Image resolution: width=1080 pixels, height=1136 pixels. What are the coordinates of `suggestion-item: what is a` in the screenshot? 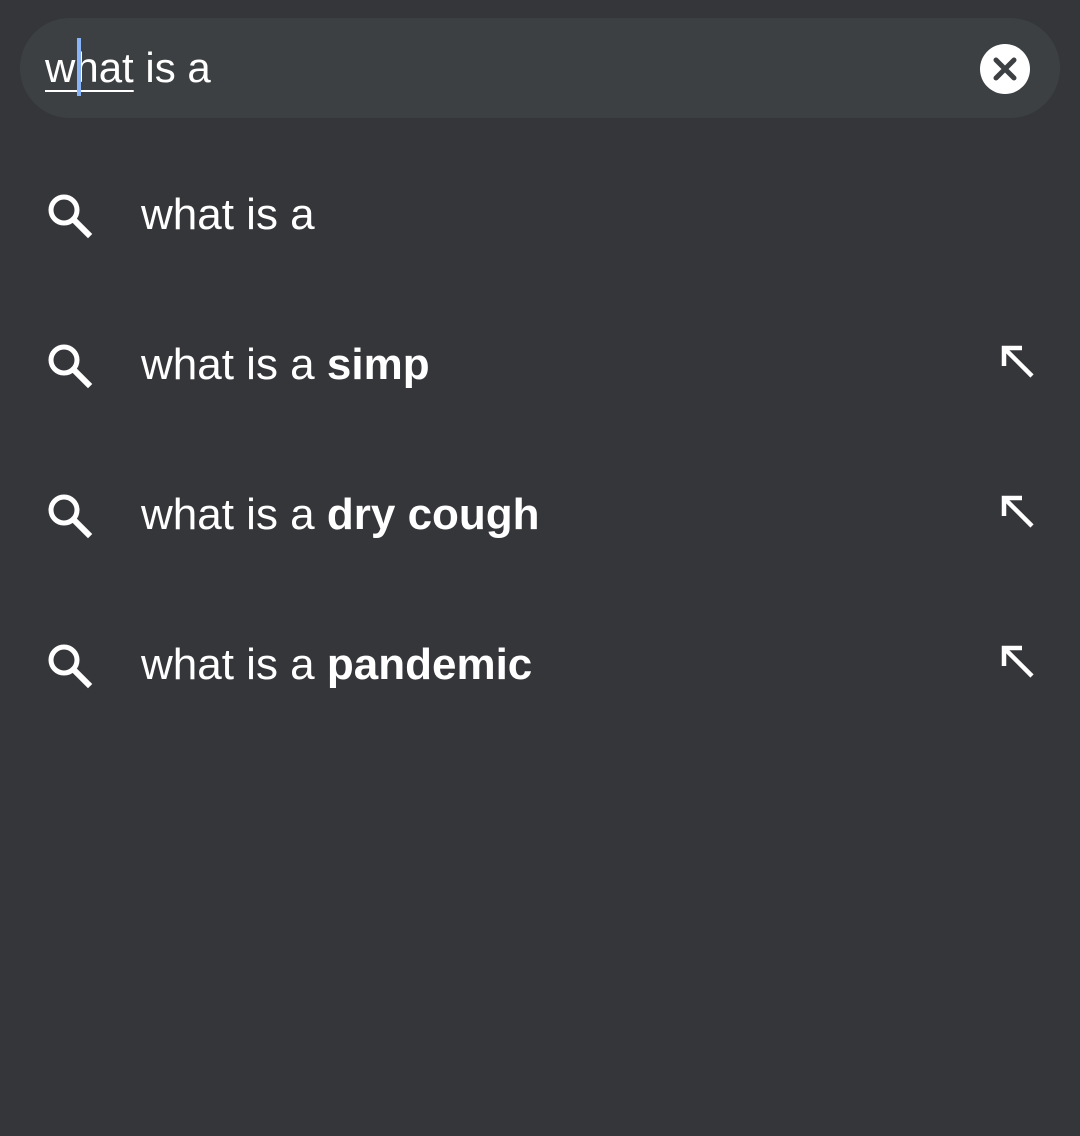 It's located at (540, 215).